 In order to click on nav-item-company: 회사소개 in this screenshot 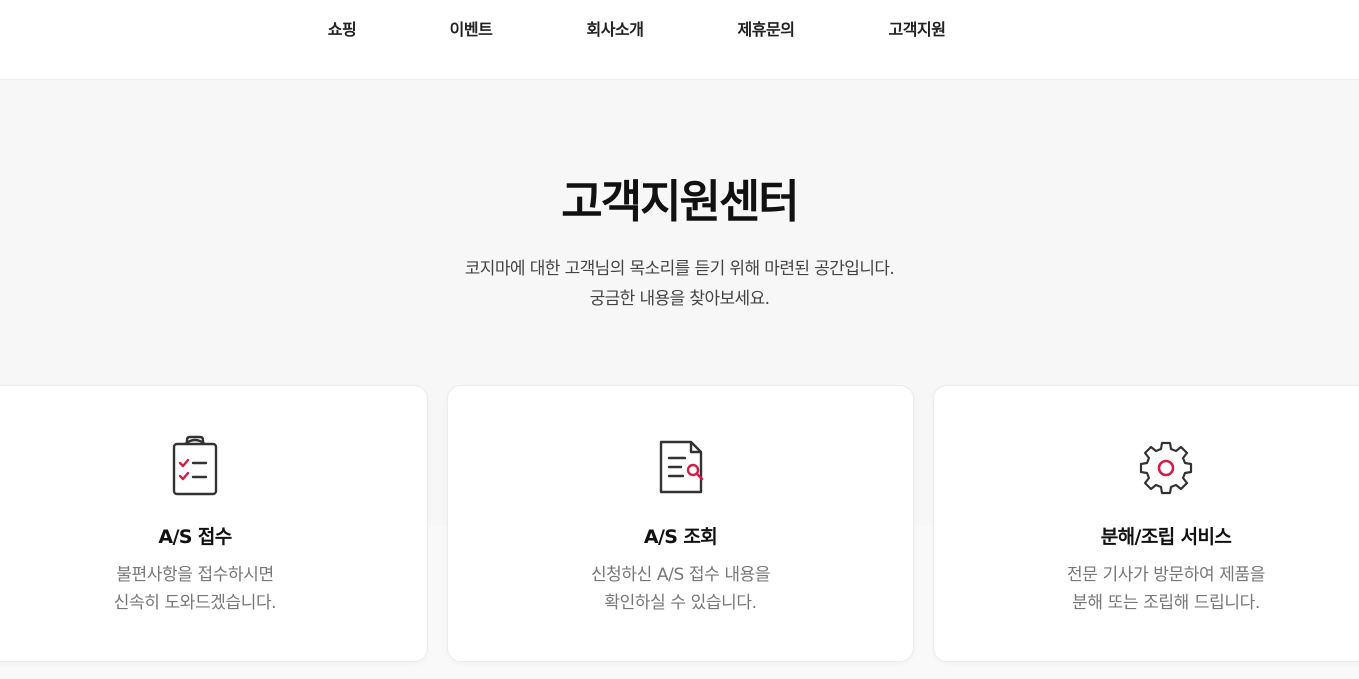, I will do `click(615, 30)`.